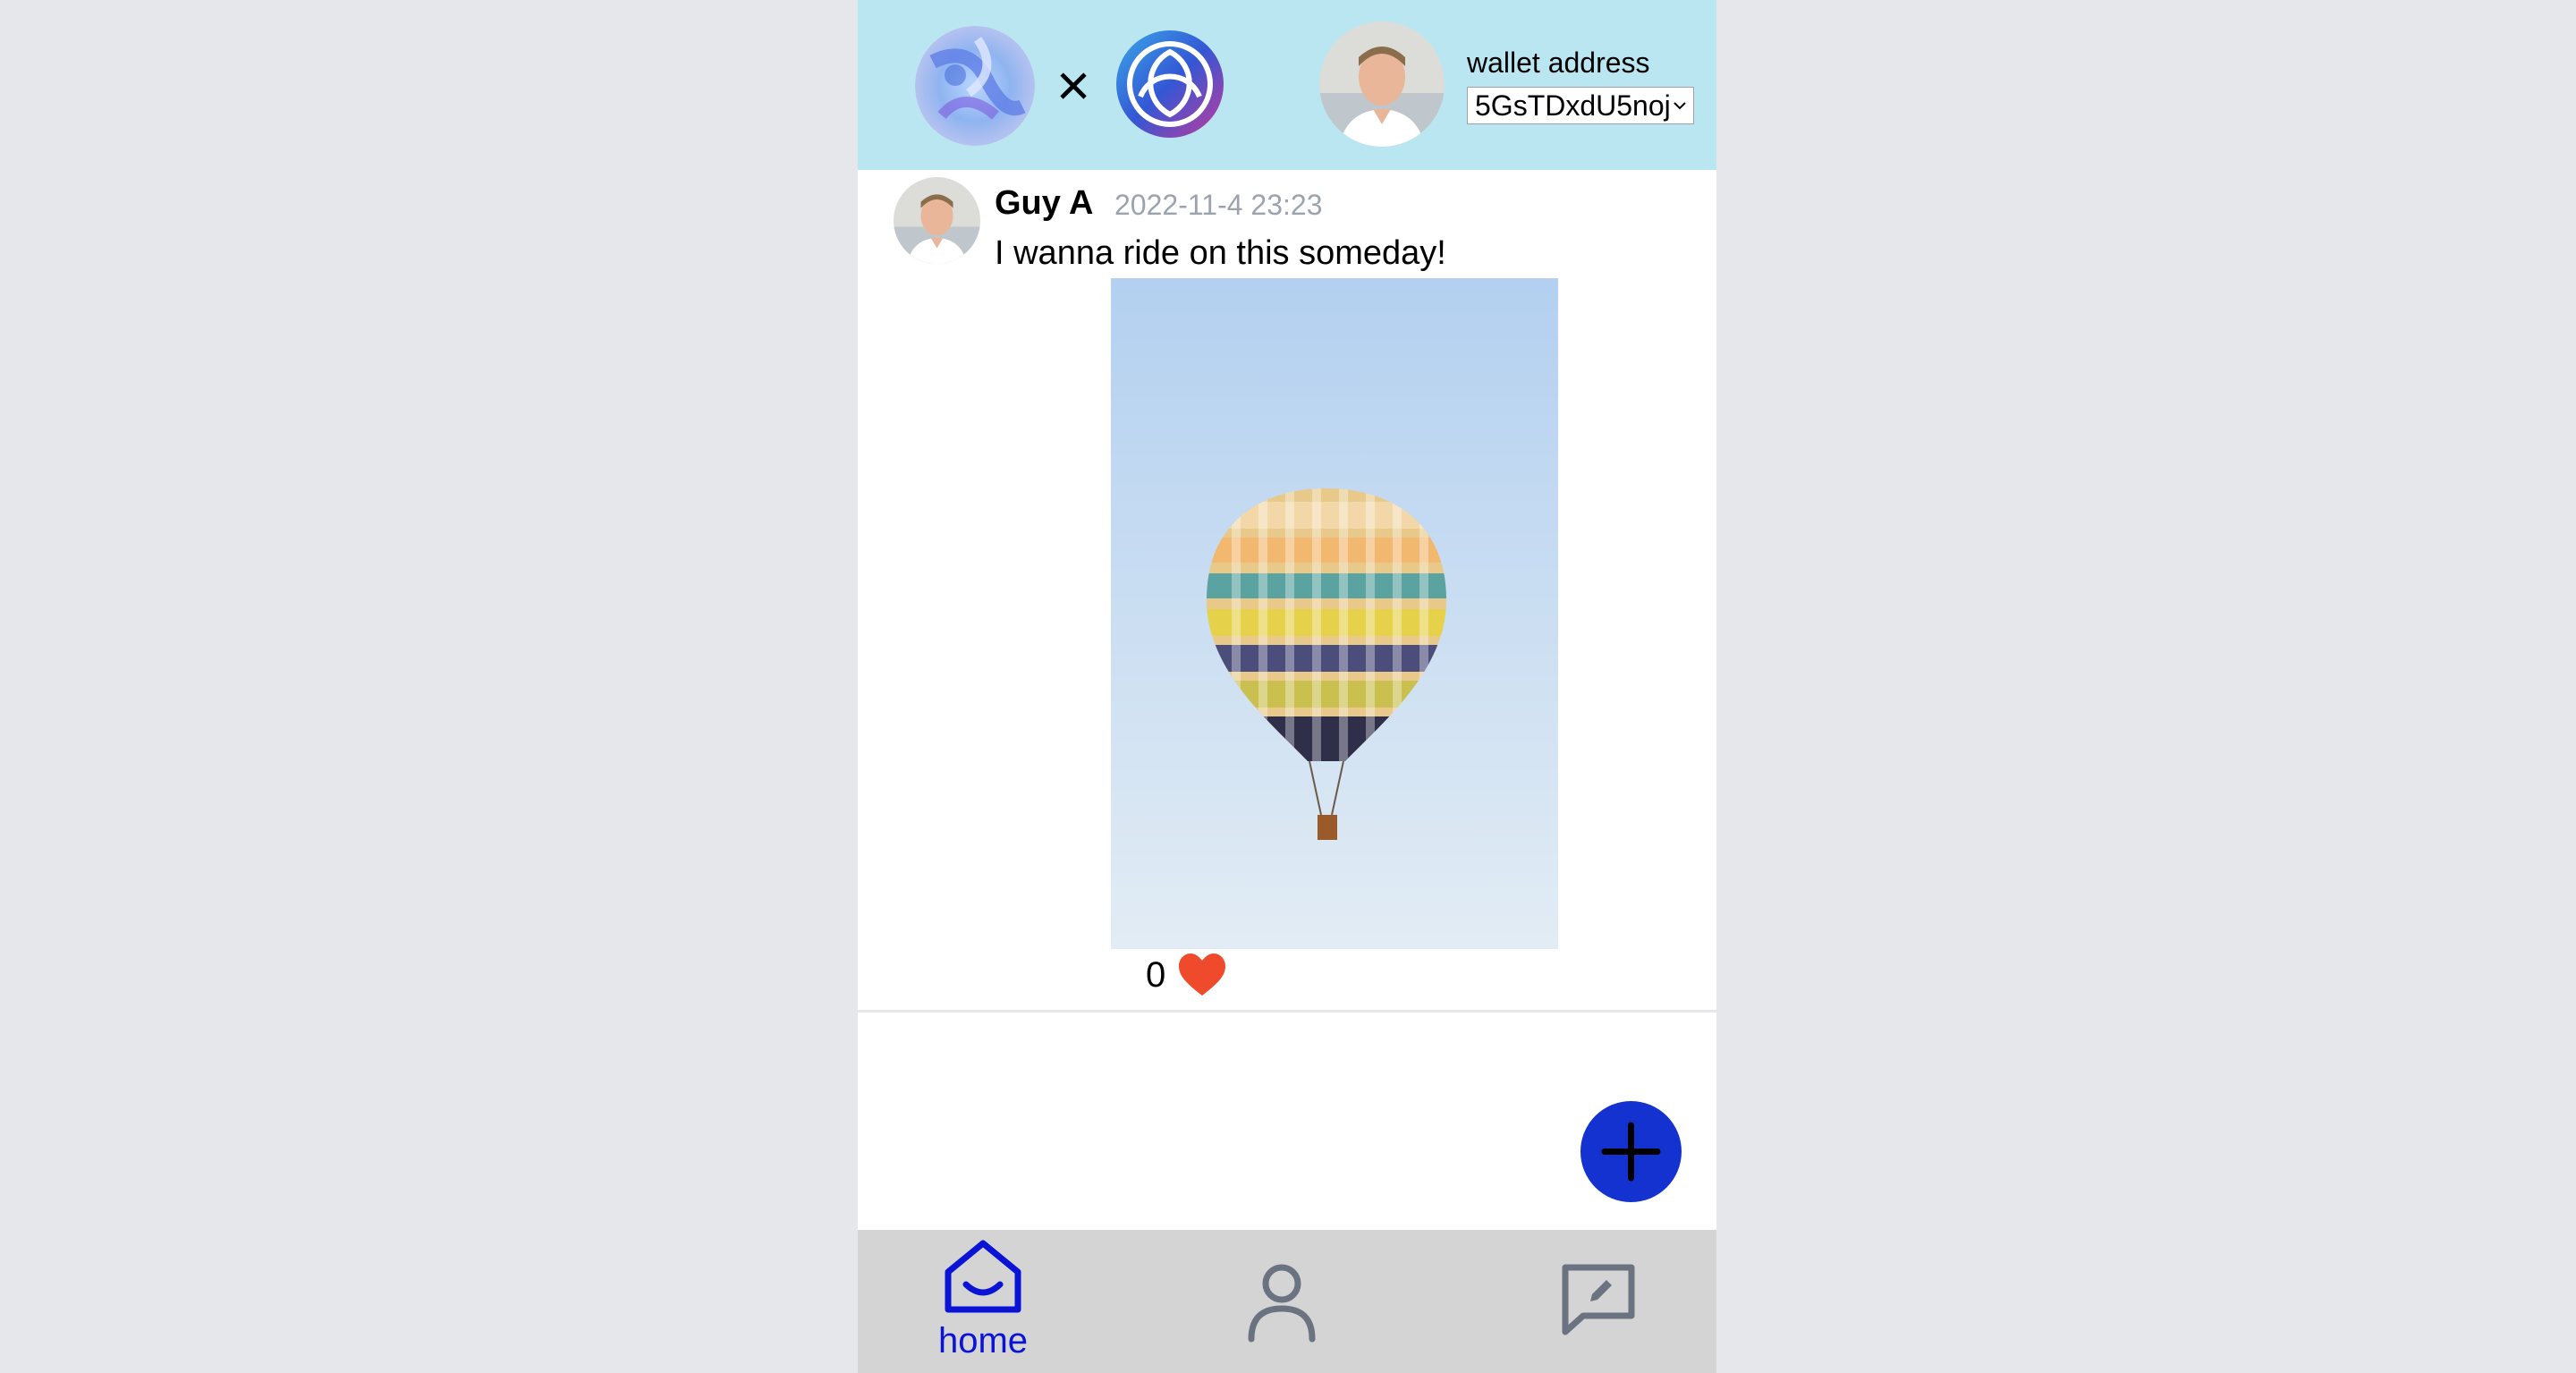  I want to click on header: × wallet address 5GsTDxdU5noj, so click(1287, 85).